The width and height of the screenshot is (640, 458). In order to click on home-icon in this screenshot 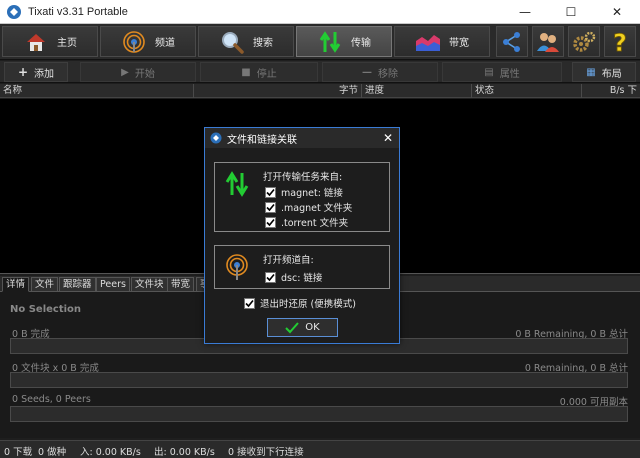, I will do `click(36, 42)`.